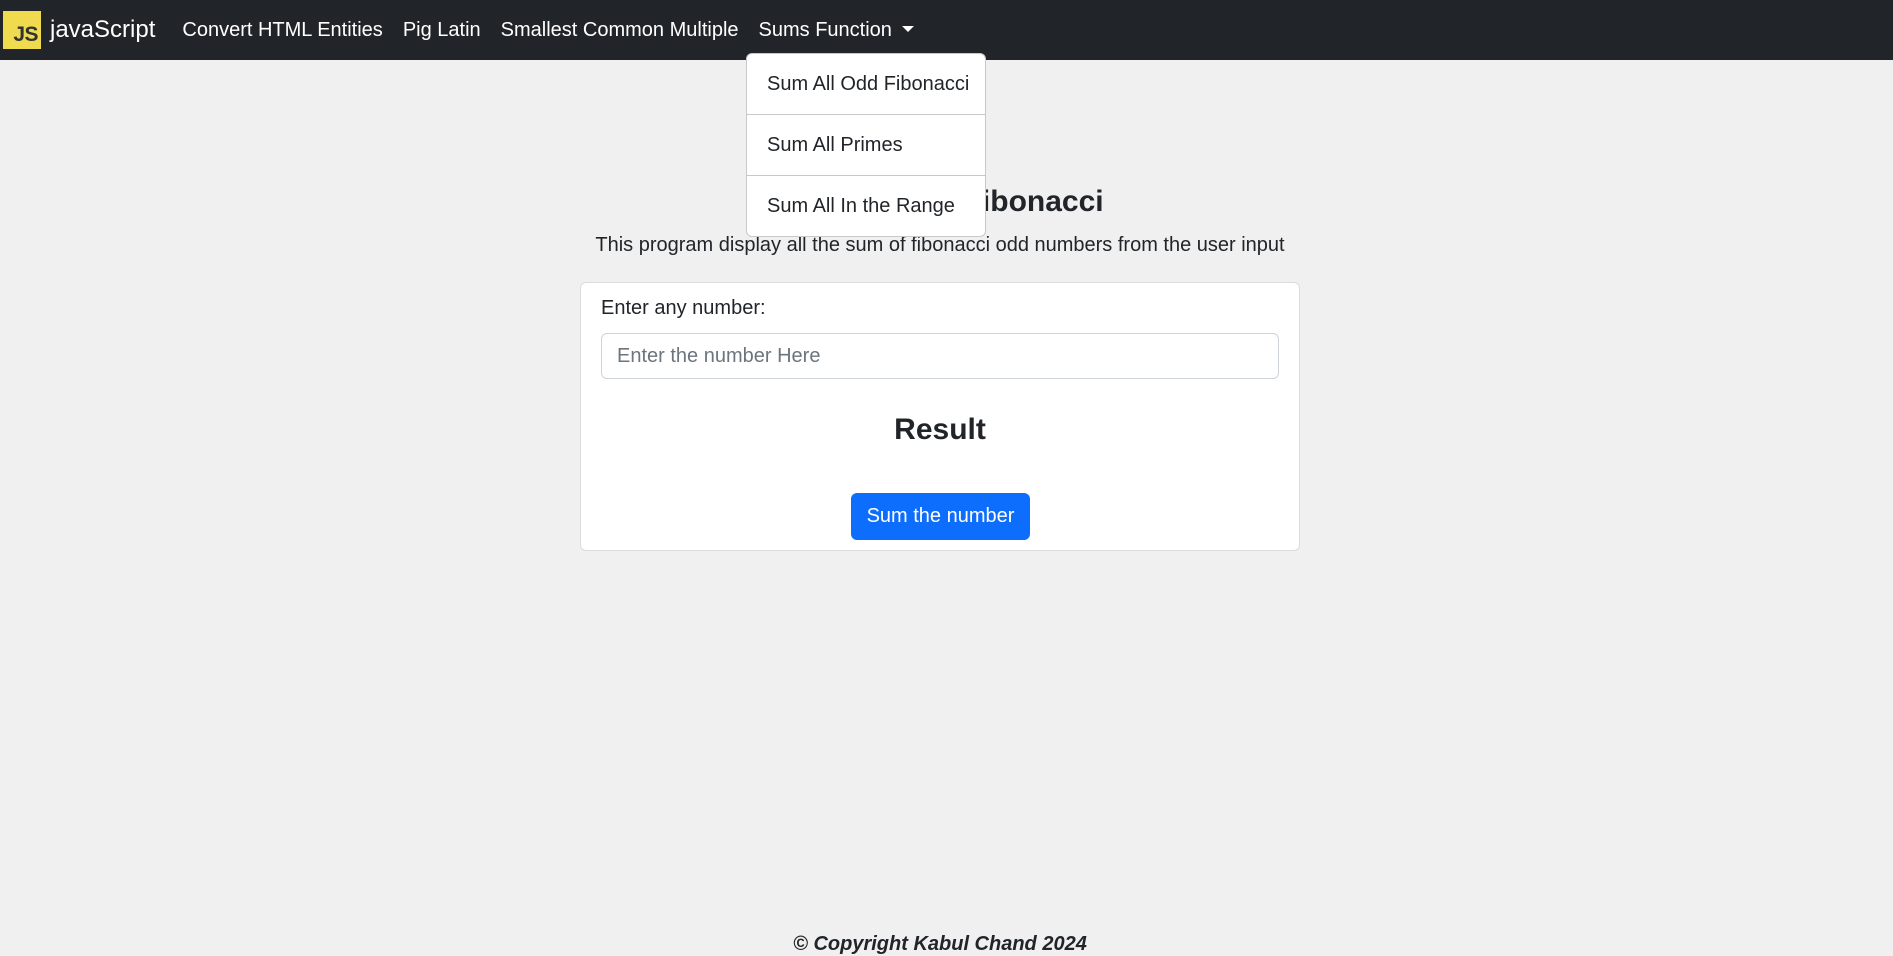  Describe the element at coordinates (103, 29) in the screenshot. I see `brand-text: javaScript` at that location.